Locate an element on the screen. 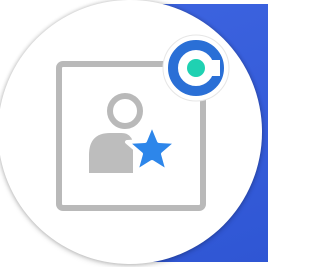 The height and width of the screenshot is (267, 320). person-body-icon is located at coordinates (111, 153).